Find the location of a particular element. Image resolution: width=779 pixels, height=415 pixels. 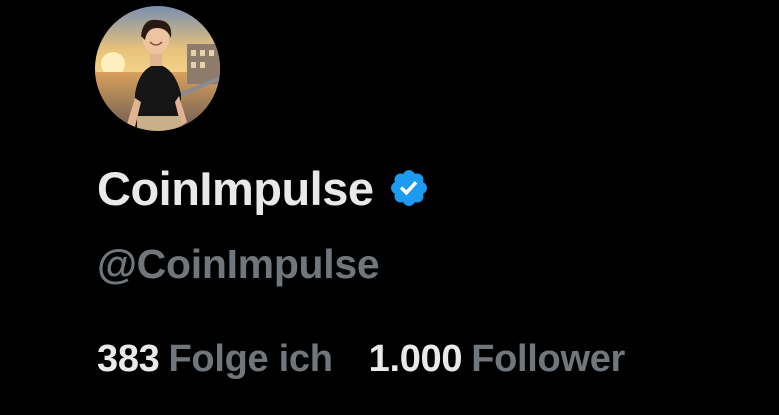

avatar-image is located at coordinates (157, 68).